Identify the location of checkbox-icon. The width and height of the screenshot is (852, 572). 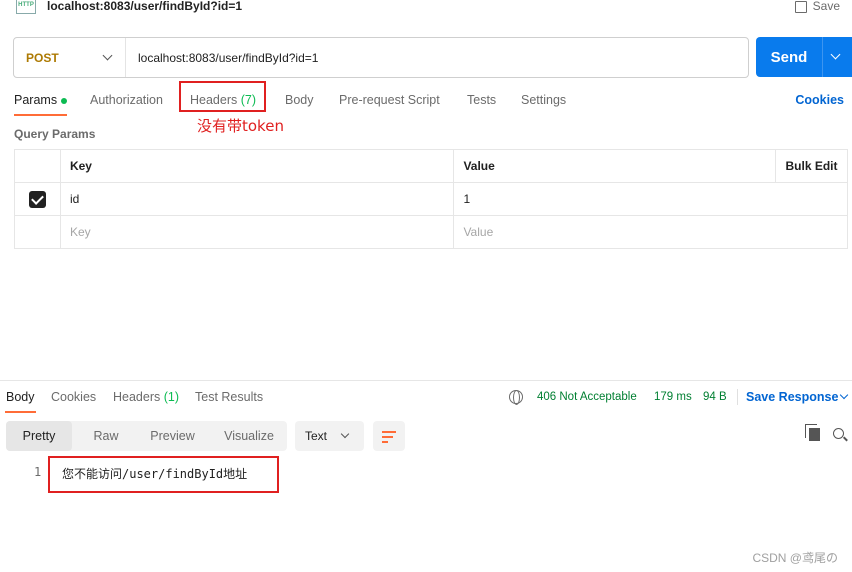
(37, 199).